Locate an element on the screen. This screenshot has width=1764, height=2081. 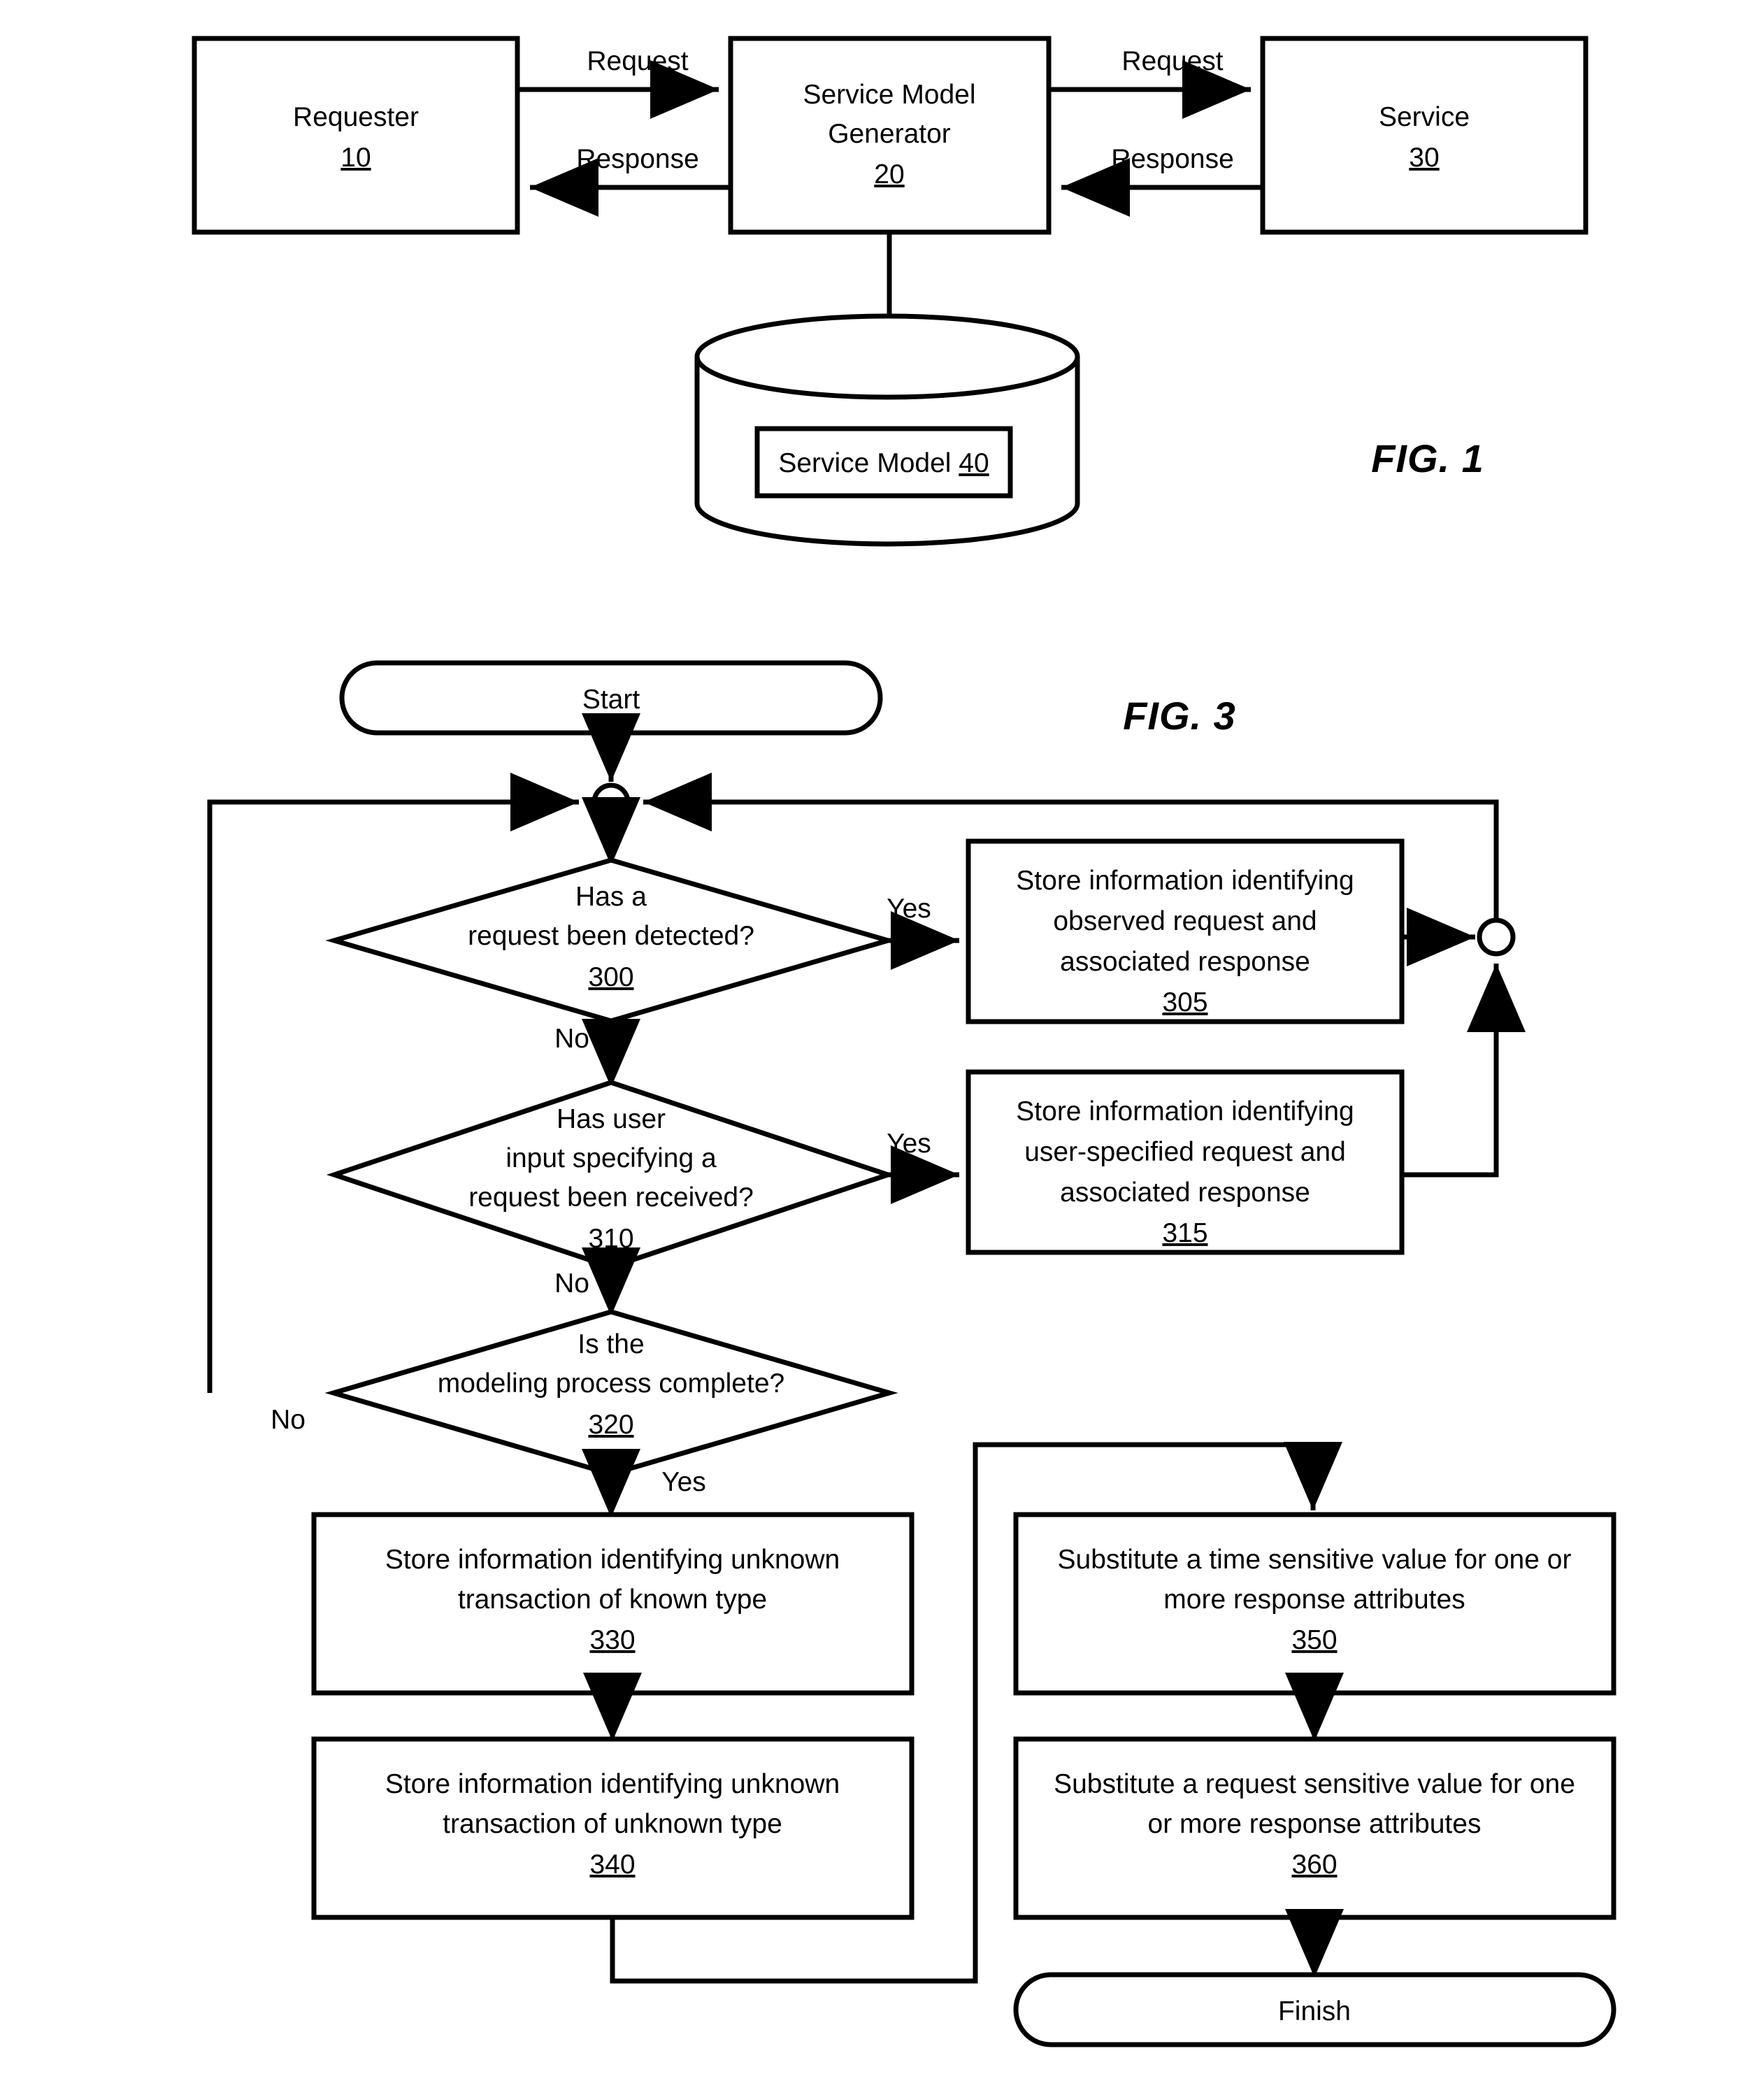
decision-300-ref: 300 is located at coordinates (611, 977).